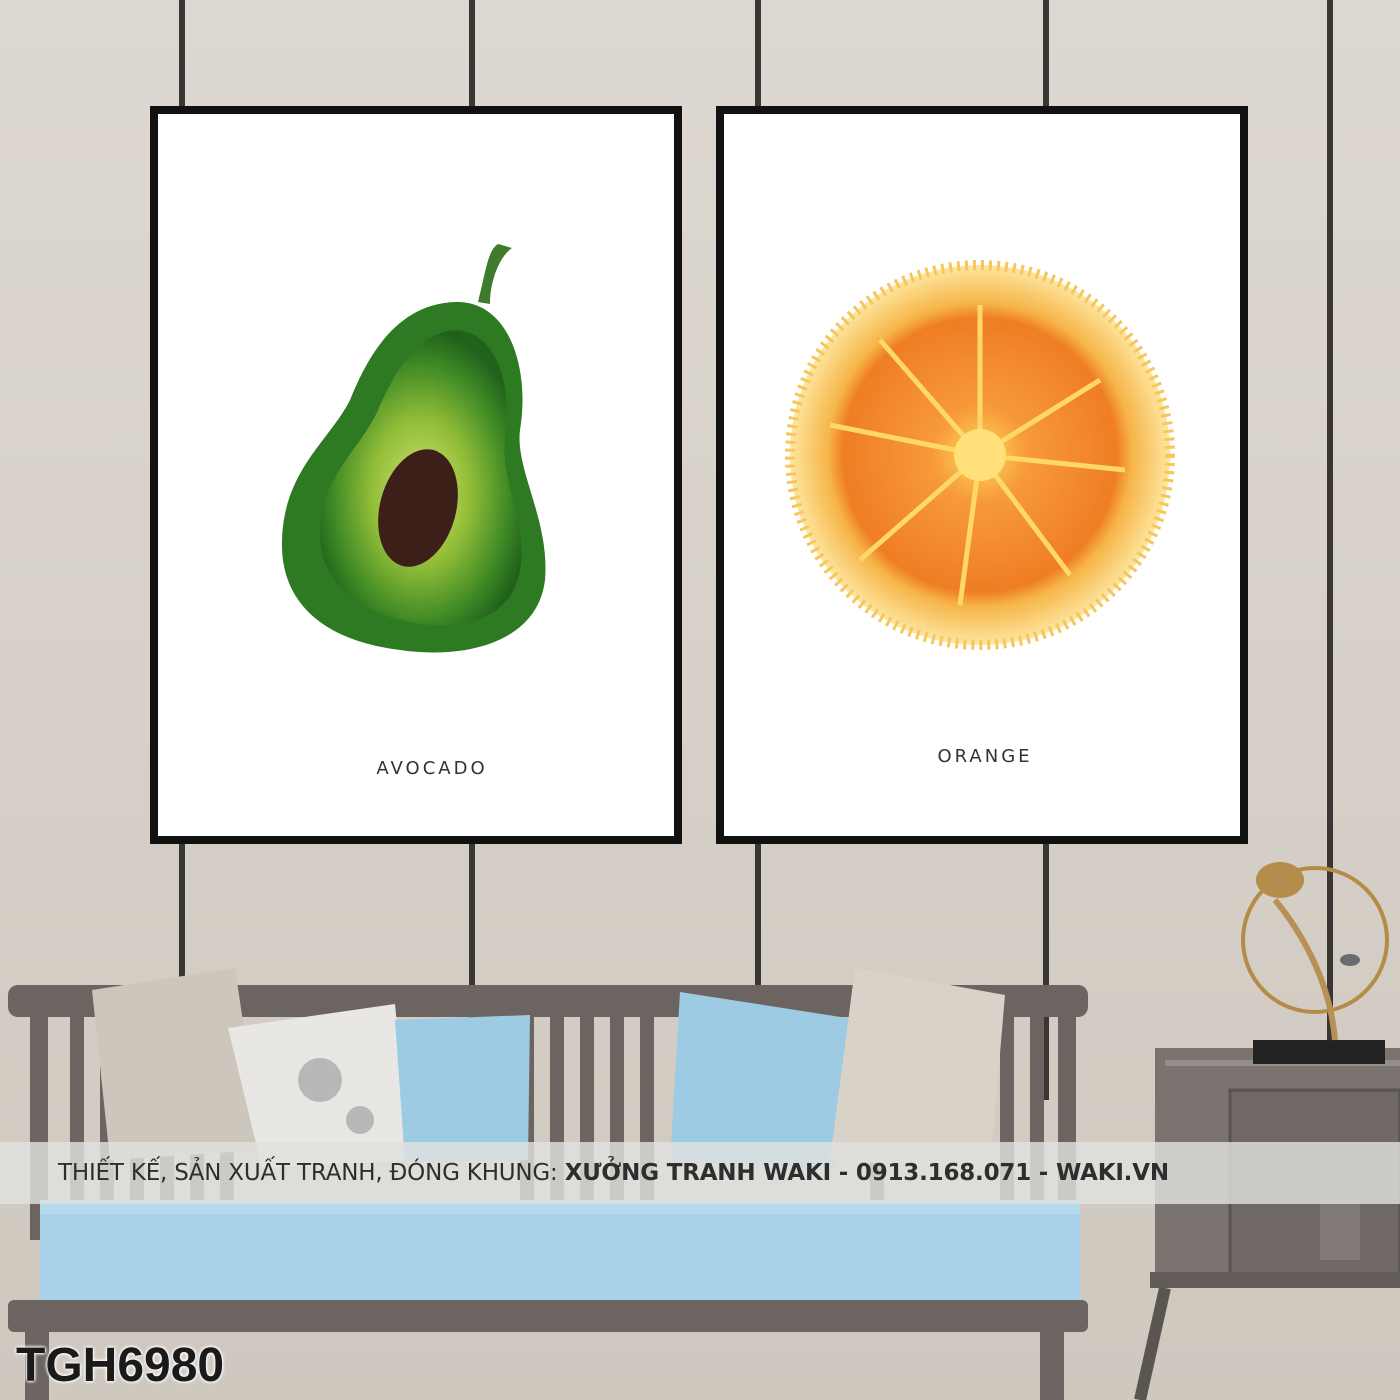 Image resolution: width=1400 pixels, height=1400 pixels. What do you see at coordinates (984, 756) in the screenshot?
I see `orange-label: ORANGE` at bounding box center [984, 756].